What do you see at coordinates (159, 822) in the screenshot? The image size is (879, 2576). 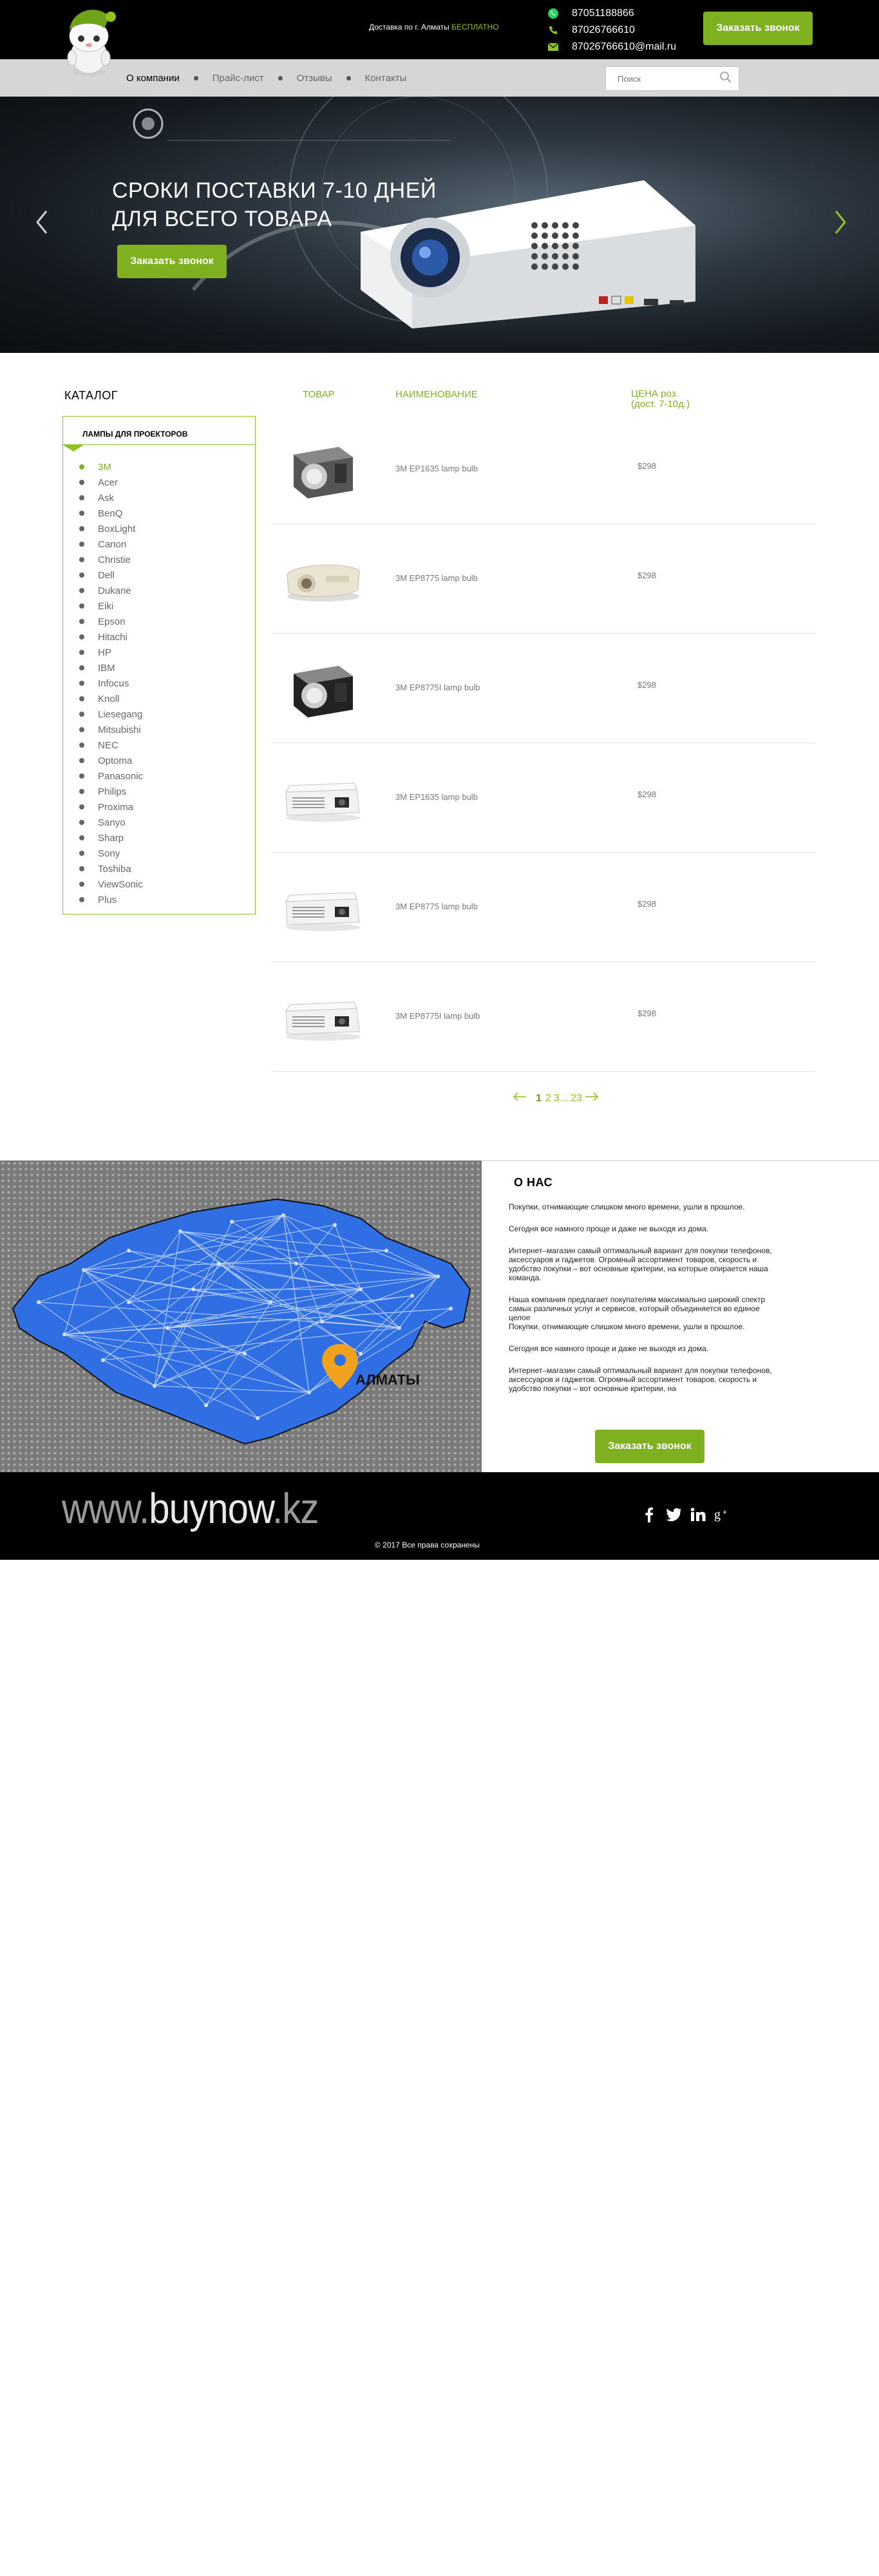 I see `brand-item: Sanyo` at bounding box center [159, 822].